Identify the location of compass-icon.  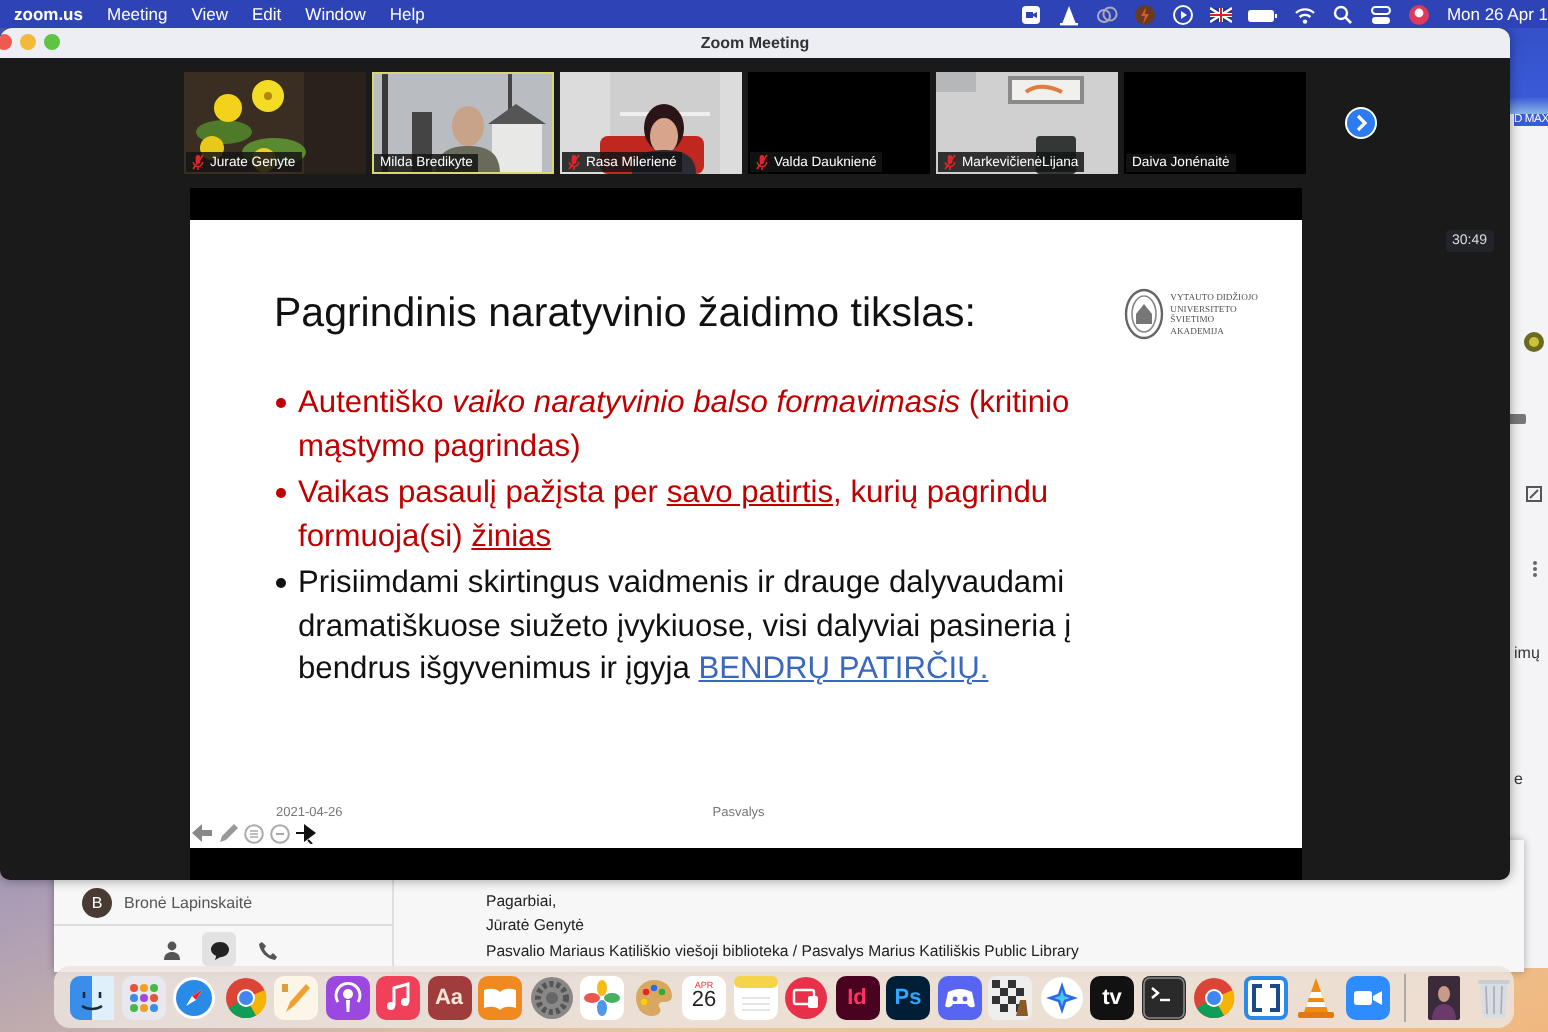
(194, 997).